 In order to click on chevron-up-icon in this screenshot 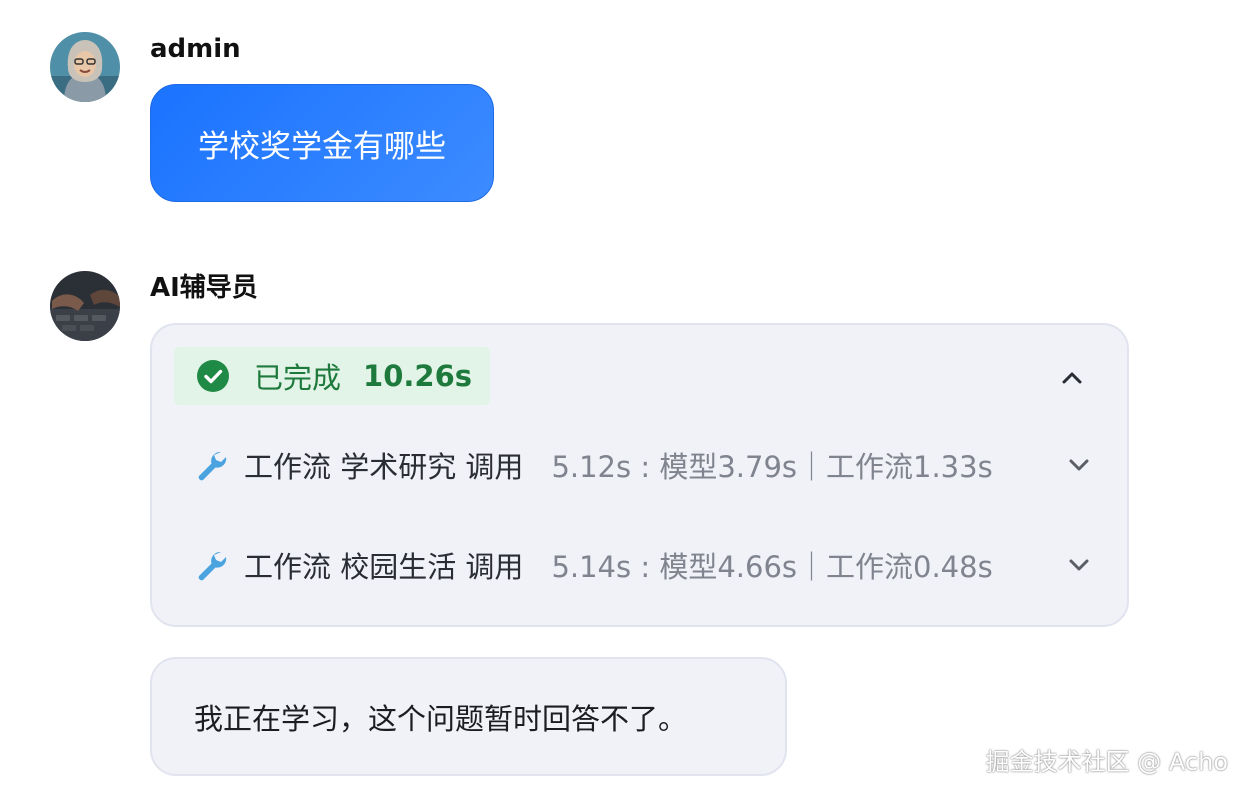, I will do `click(1072, 378)`.